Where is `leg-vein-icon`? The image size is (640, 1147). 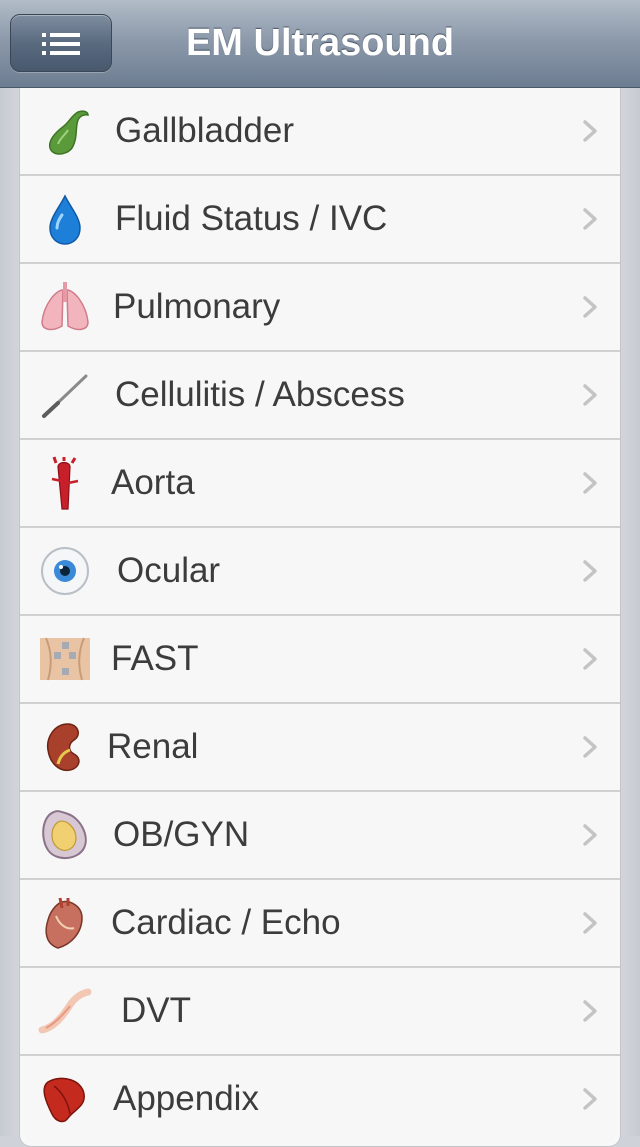 leg-vein-icon is located at coordinates (65, 1011).